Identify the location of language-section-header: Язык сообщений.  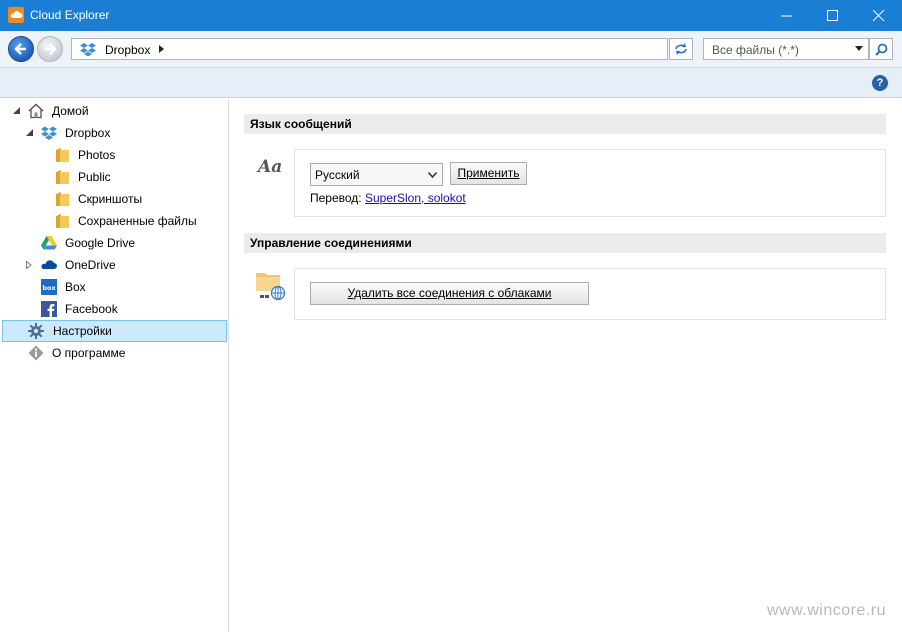
(565, 124).